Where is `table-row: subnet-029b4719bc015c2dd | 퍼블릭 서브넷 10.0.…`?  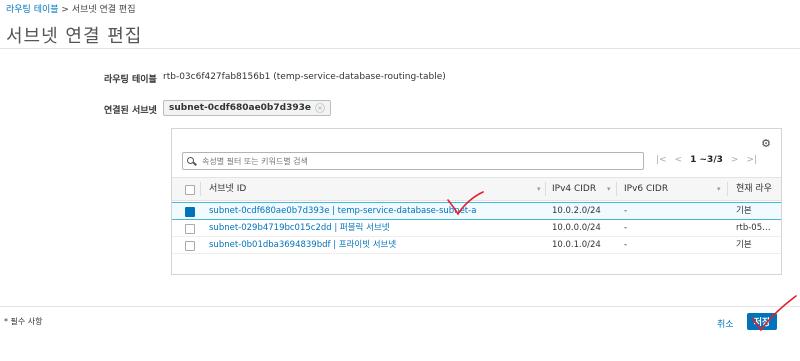 table-row: subnet-029b4719bc015c2dd | 퍼블릭 서브넷 10.0.… is located at coordinates (476, 228).